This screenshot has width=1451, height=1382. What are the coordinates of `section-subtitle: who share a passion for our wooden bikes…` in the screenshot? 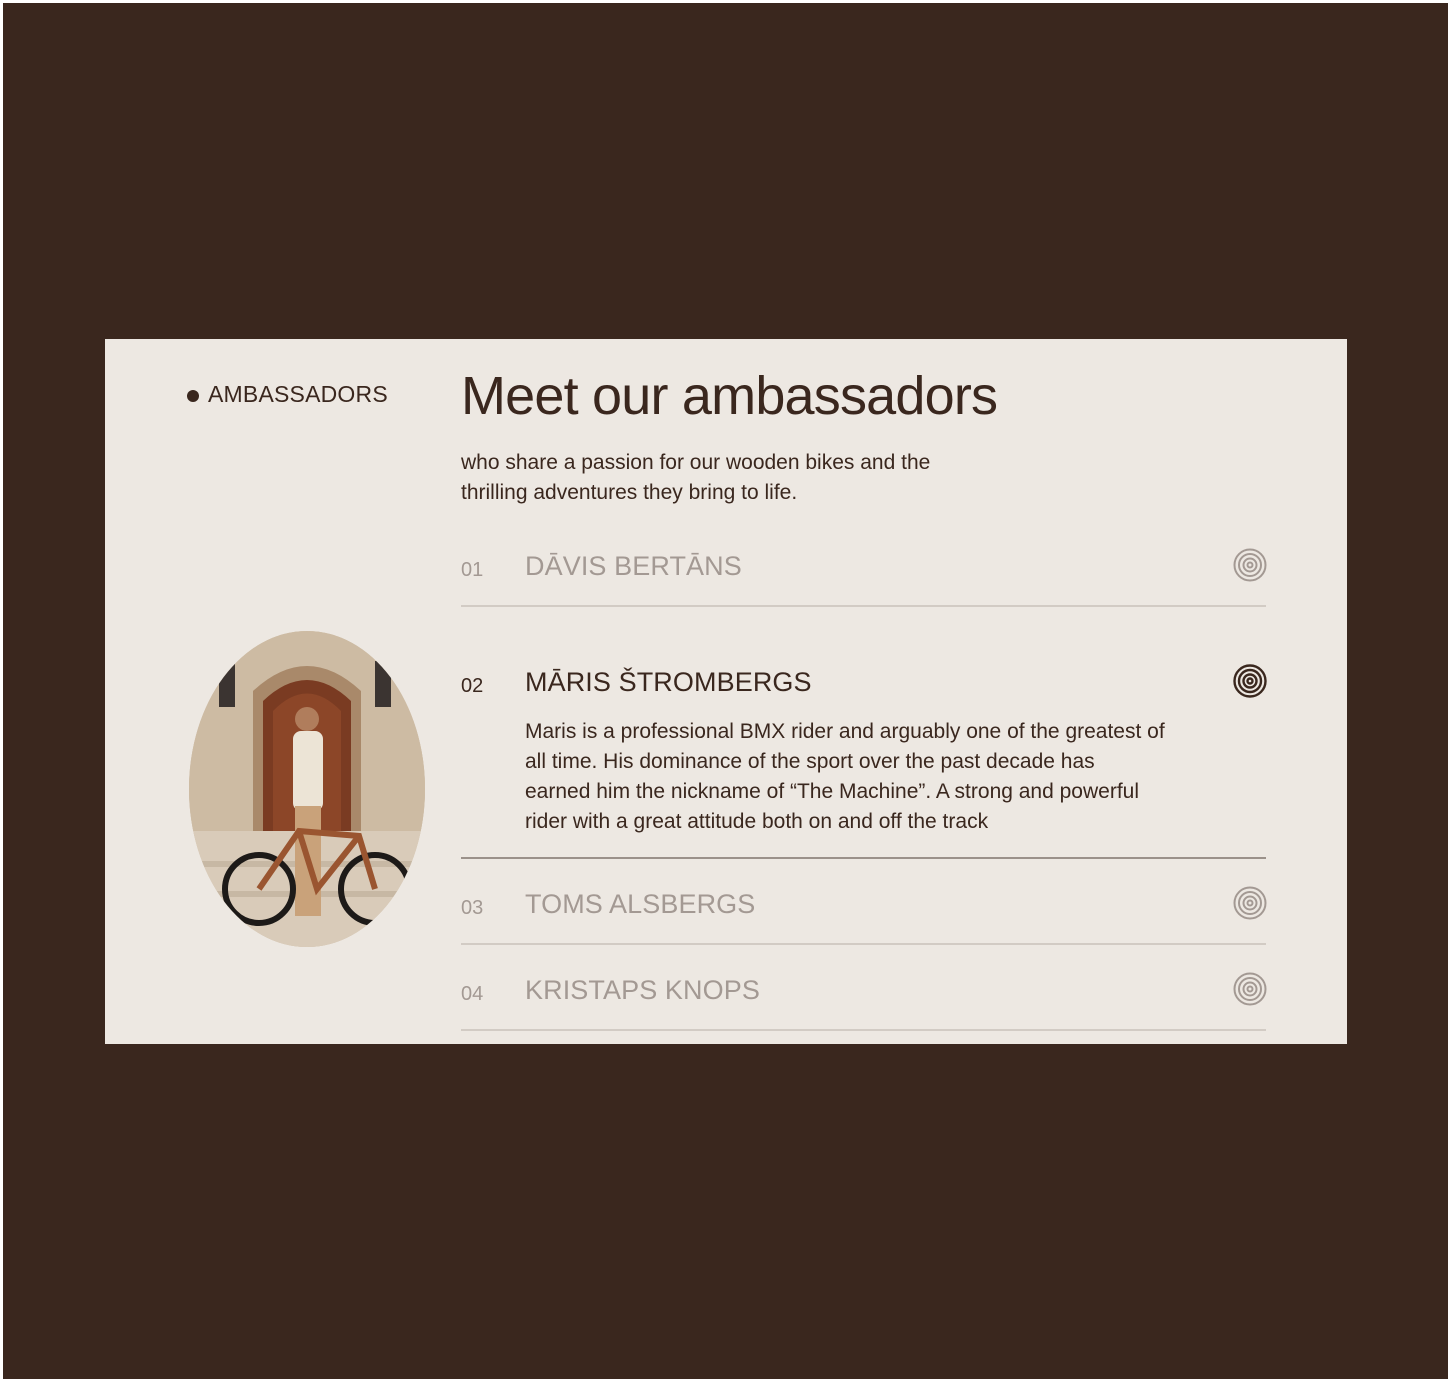 It's located at (731, 478).